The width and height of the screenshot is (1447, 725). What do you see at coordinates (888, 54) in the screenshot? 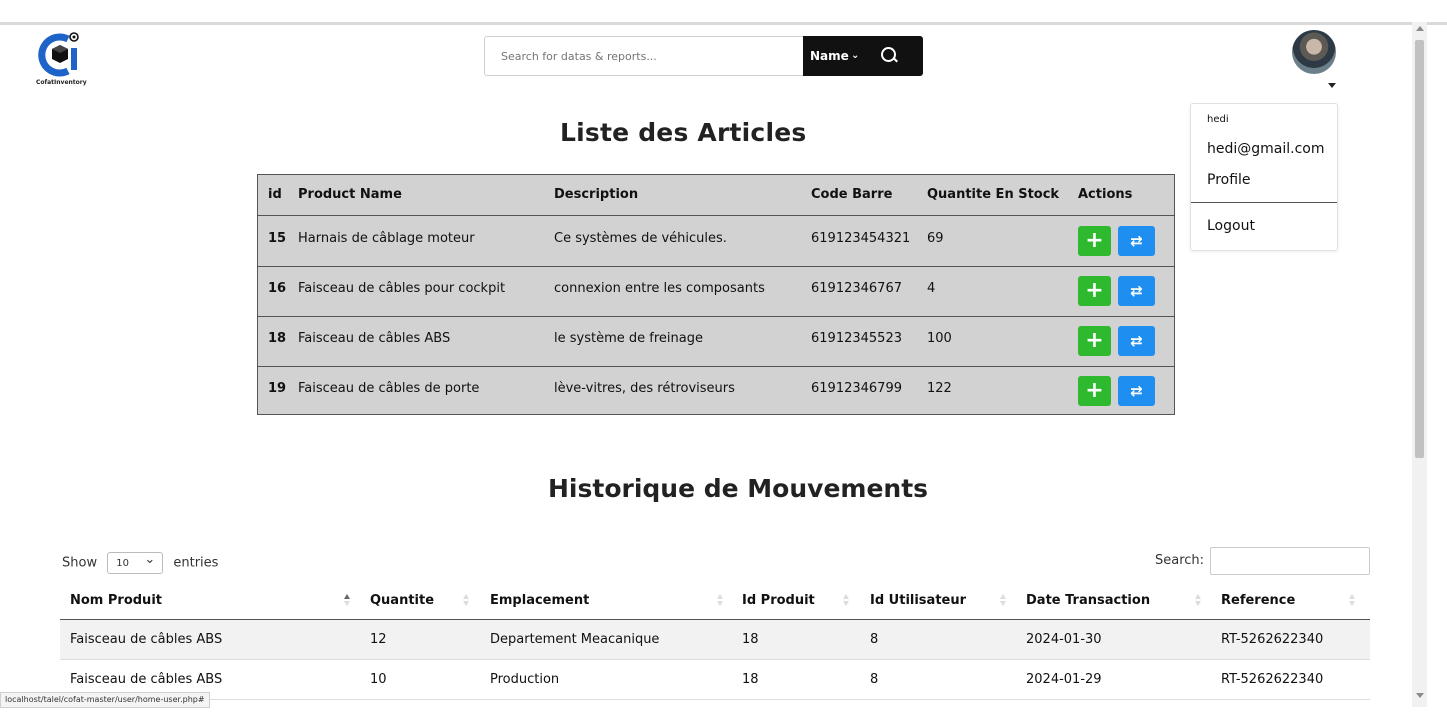
I see `search-icon` at bounding box center [888, 54].